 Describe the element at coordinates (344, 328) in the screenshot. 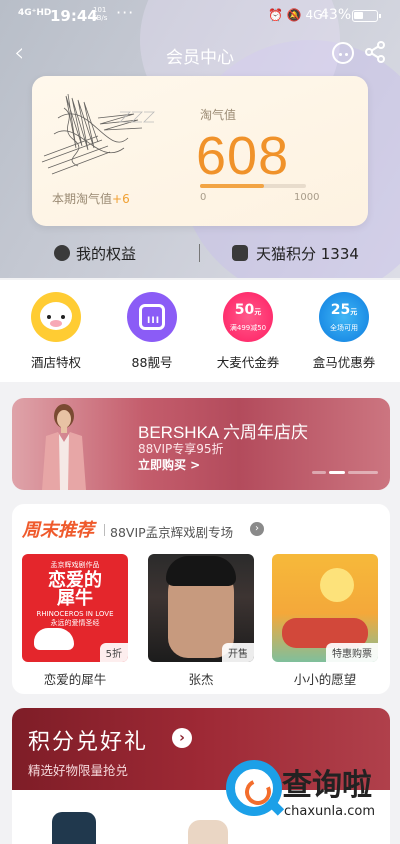

I see `coupon-note: 全场可用` at that location.